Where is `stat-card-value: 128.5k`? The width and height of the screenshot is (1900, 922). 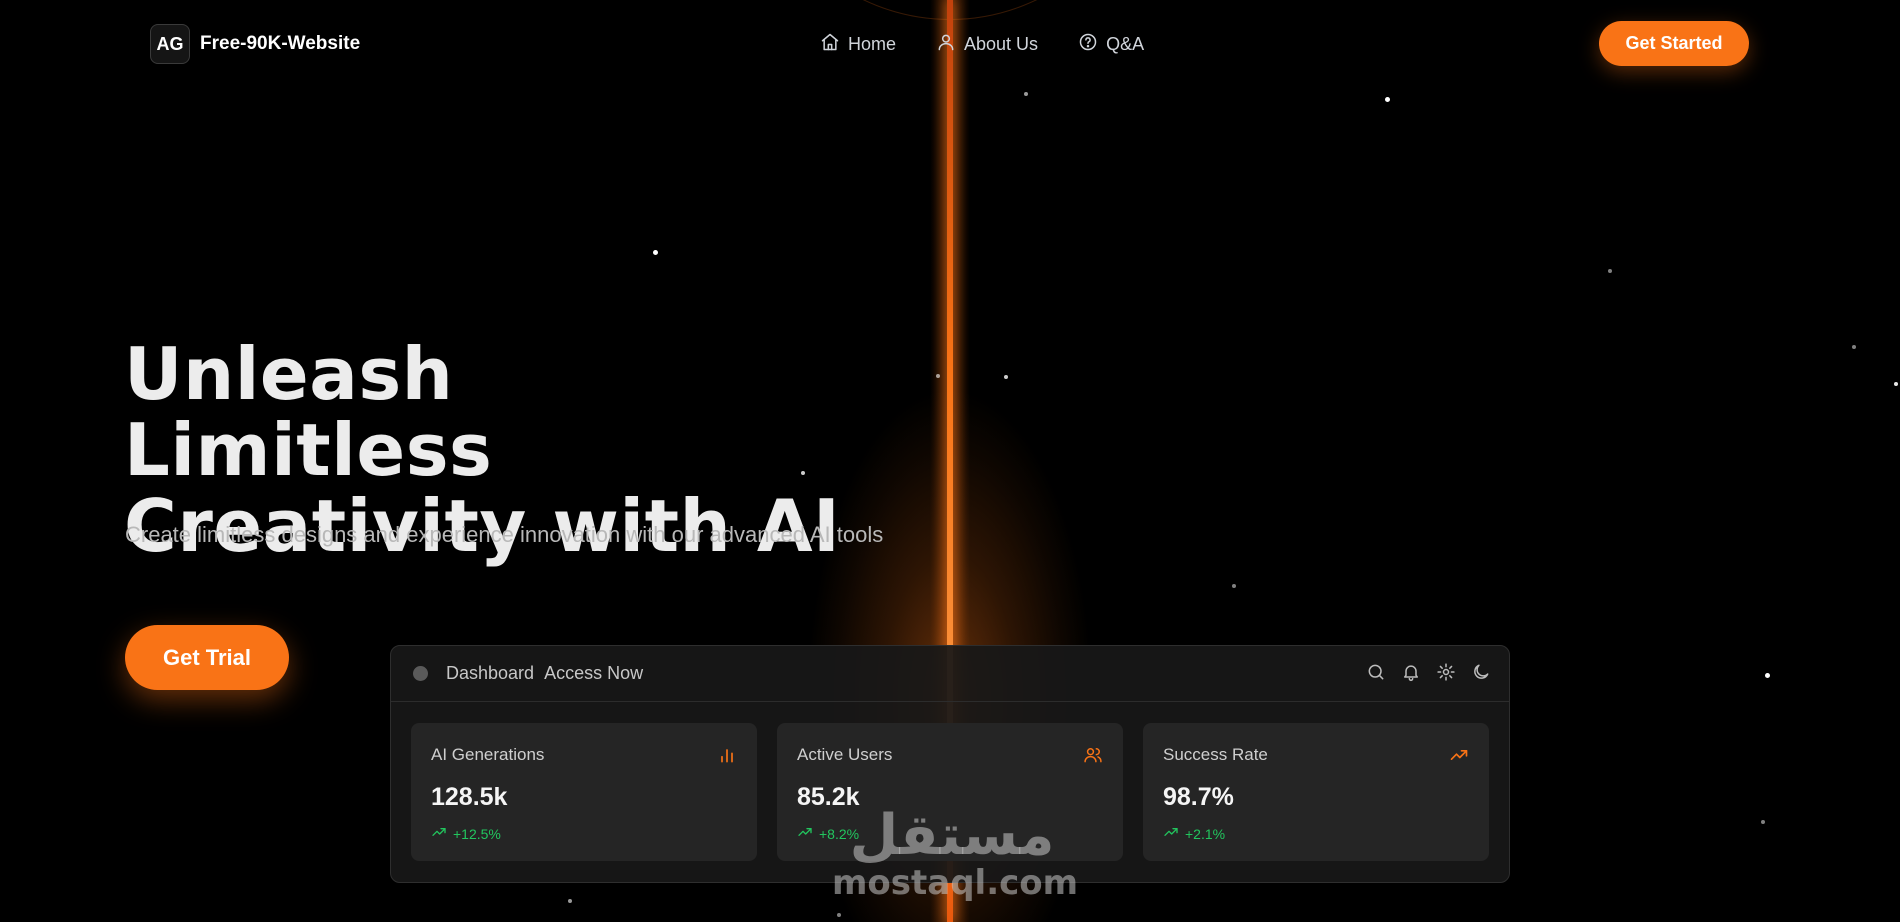
stat-card-value: 128.5k is located at coordinates (469, 797).